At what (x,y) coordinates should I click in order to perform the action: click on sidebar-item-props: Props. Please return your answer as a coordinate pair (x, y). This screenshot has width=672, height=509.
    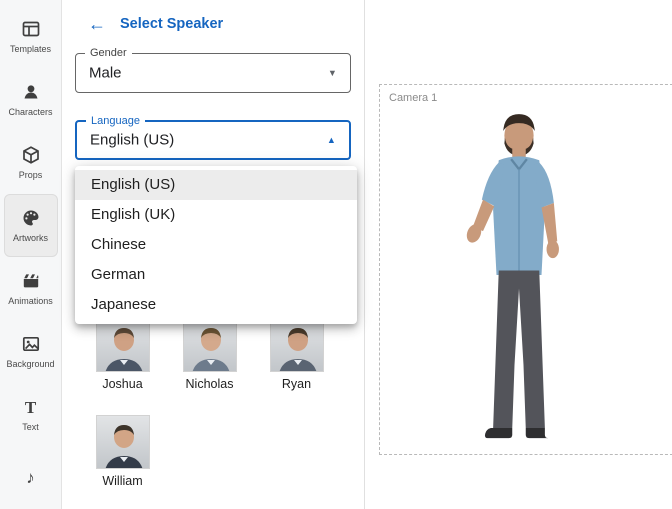
    Looking at the image, I should click on (31, 162).